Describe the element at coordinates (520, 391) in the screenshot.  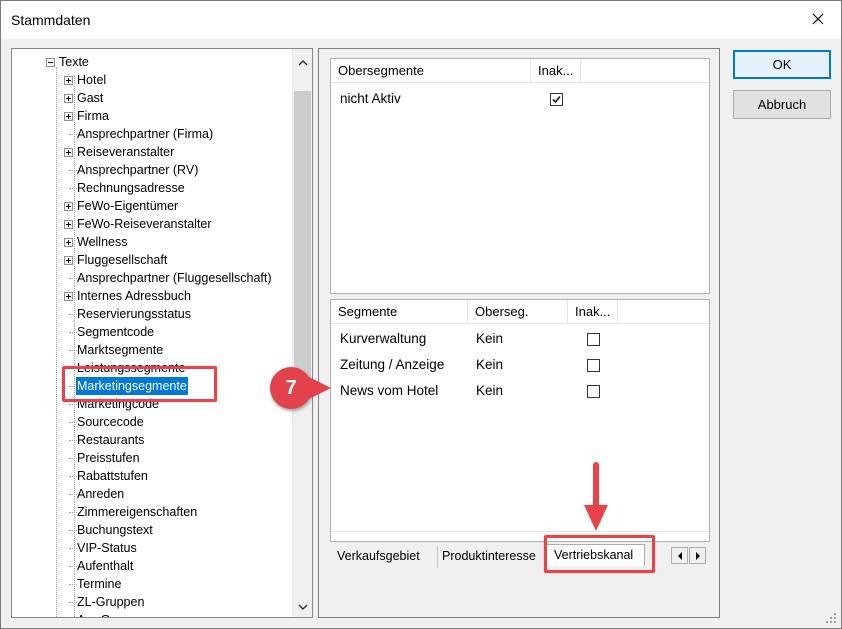
I see `table-row: News vom Hotel Kein` at that location.